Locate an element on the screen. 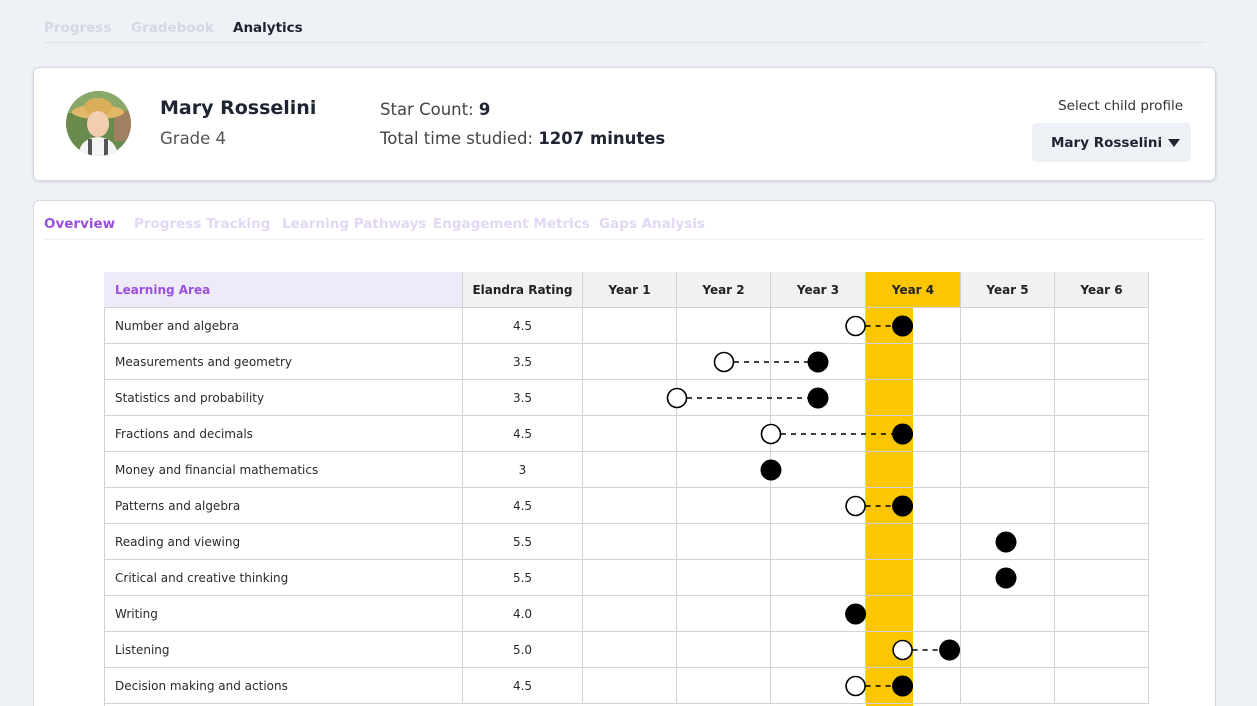  total-time-value: 1207 minutes is located at coordinates (602, 138).